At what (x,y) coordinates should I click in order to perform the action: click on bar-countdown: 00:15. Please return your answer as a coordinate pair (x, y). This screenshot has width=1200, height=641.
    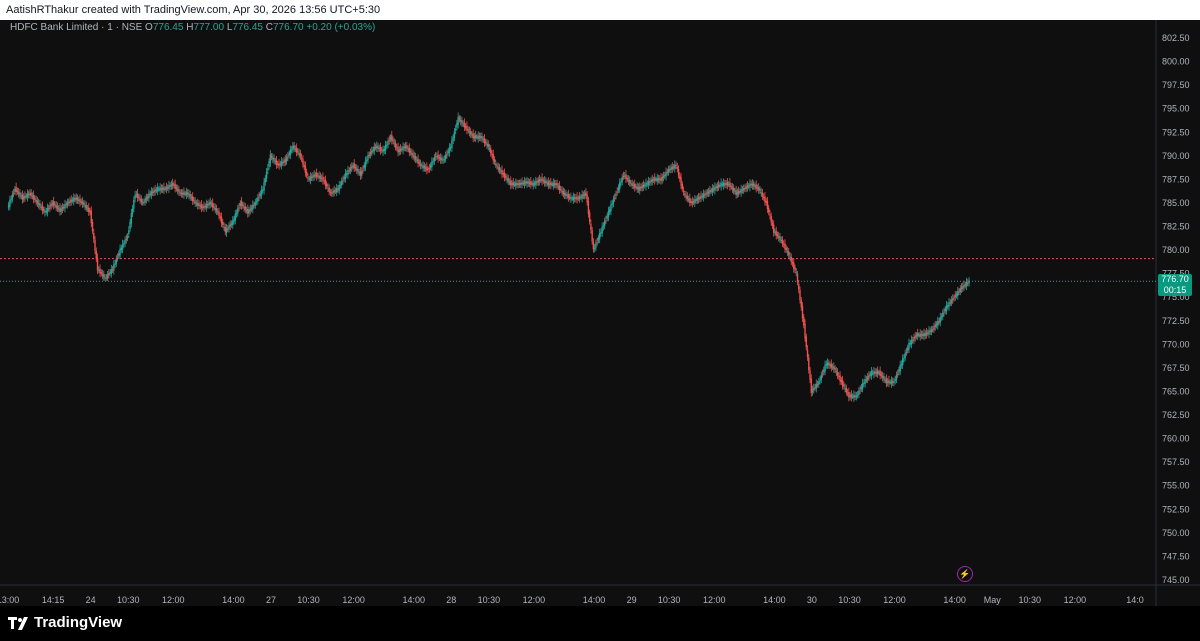
    Looking at the image, I should click on (1175, 290).